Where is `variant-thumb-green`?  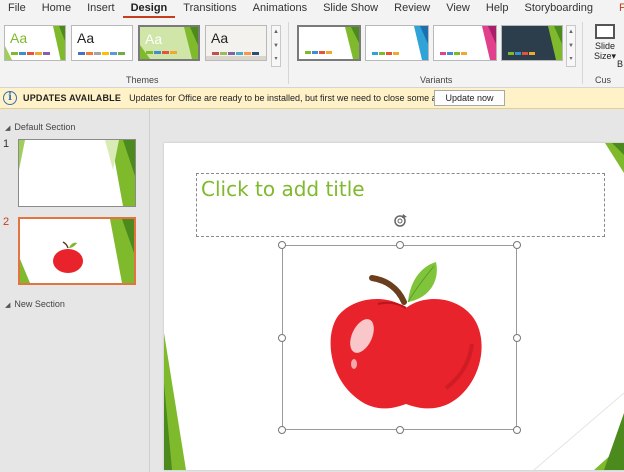 variant-thumb-green is located at coordinates (329, 43).